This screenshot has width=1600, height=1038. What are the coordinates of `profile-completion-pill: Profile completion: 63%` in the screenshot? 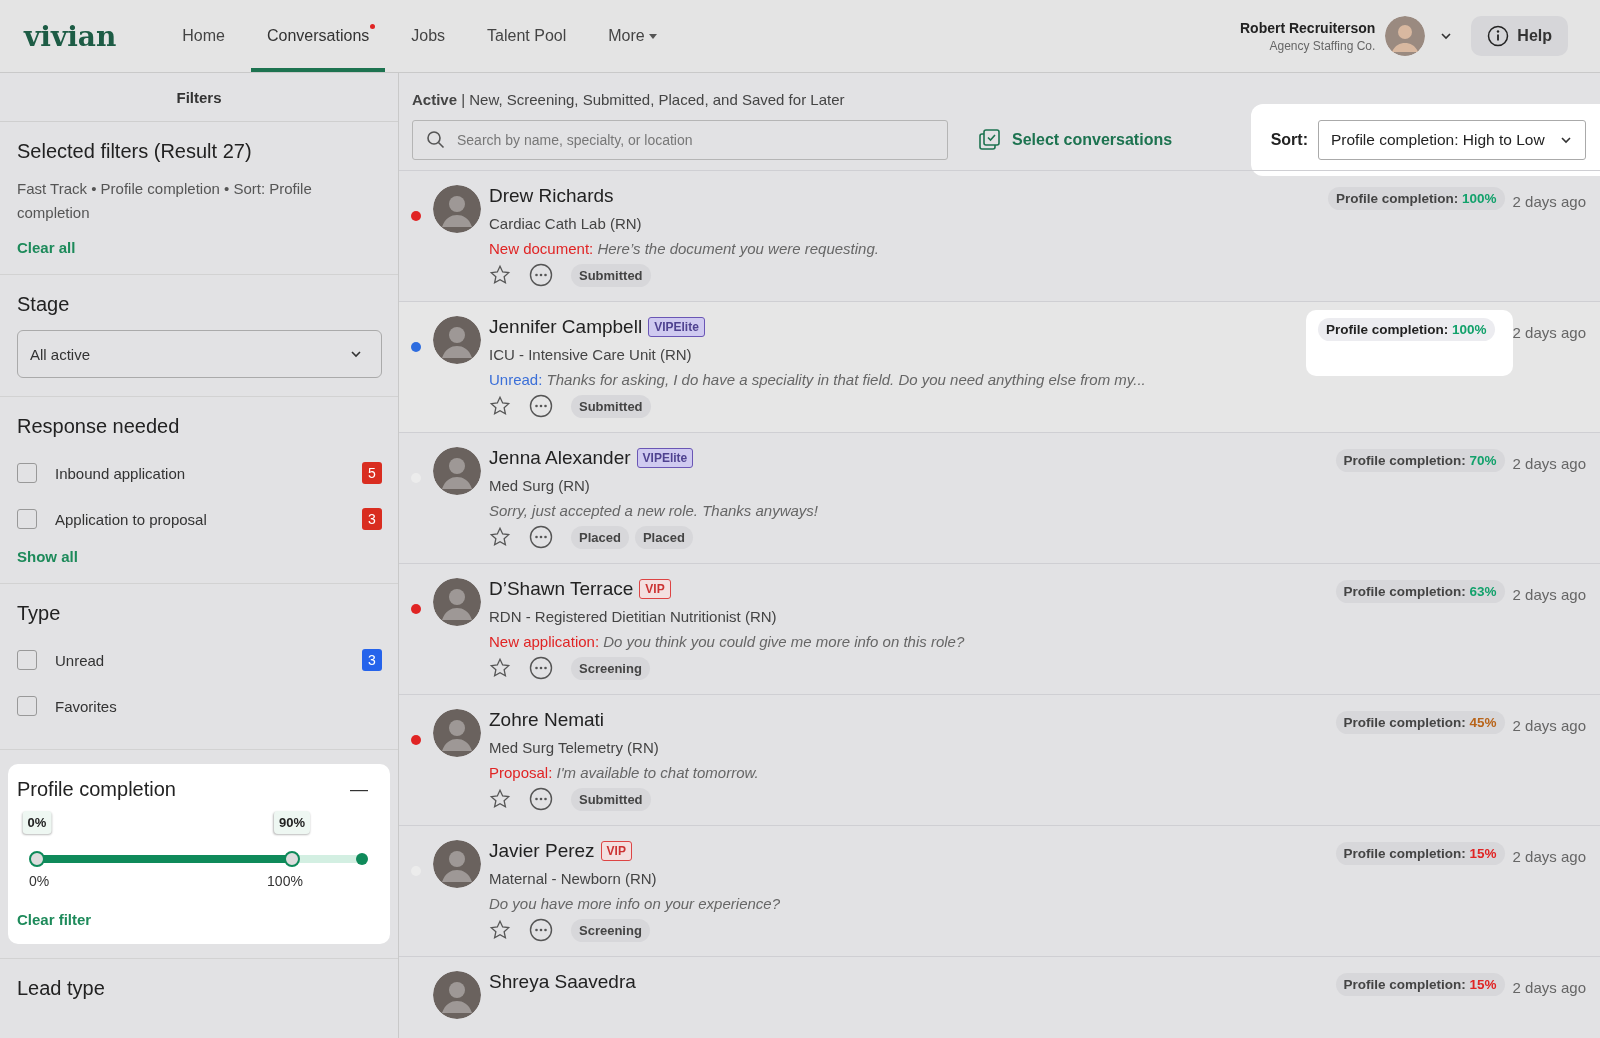 It's located at (1420, 591).